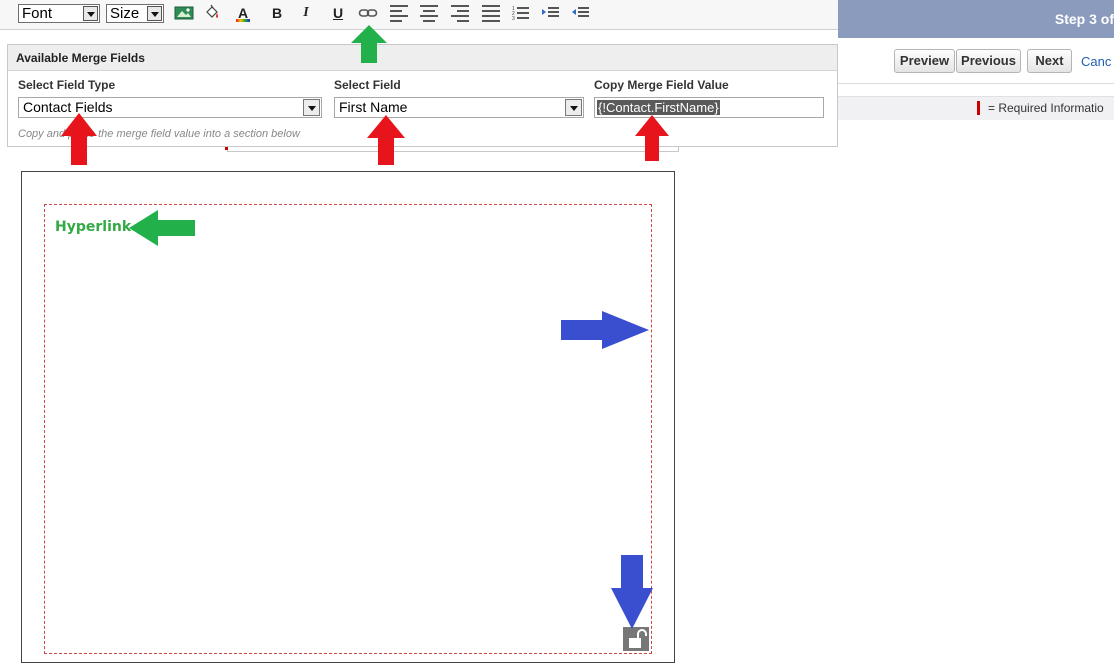  What do you see at coordinates (429, 13) in the screenshot?
I see `align-center-icon` at bounding box center [429, 13].